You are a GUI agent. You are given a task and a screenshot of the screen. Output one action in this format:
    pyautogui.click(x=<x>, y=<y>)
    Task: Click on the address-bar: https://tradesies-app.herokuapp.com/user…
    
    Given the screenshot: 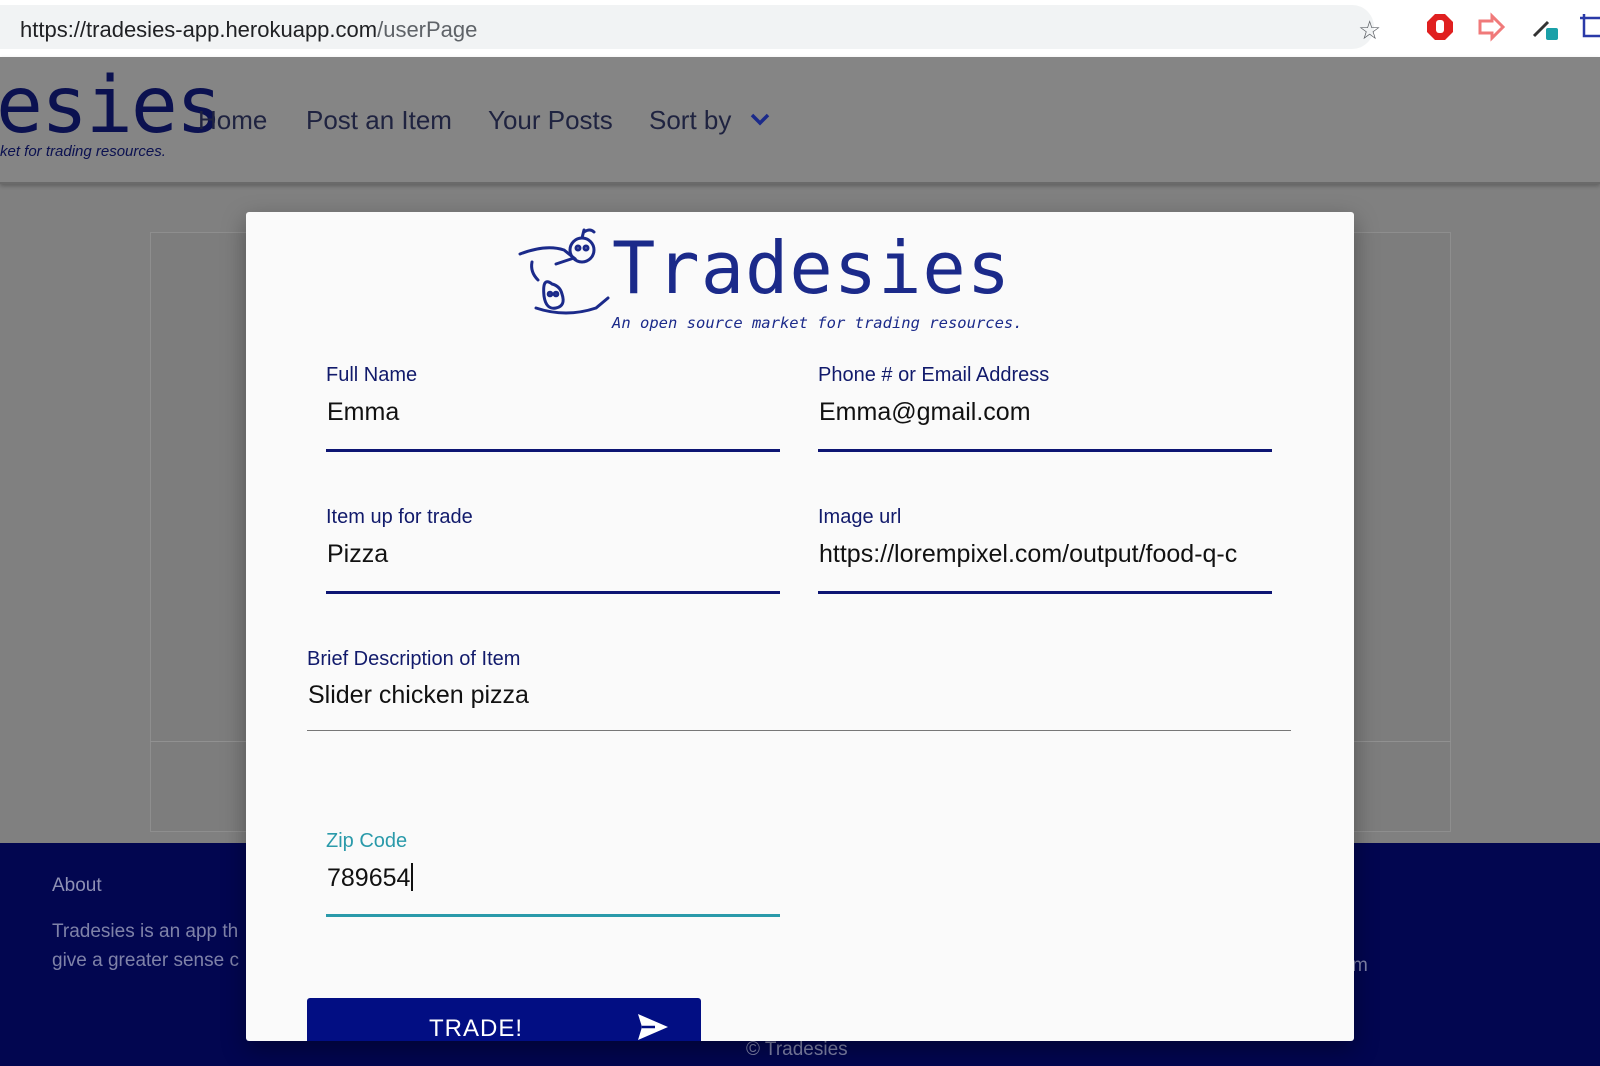 What is the action you would take?
    pyautogui.click(x=690, y=27)
    